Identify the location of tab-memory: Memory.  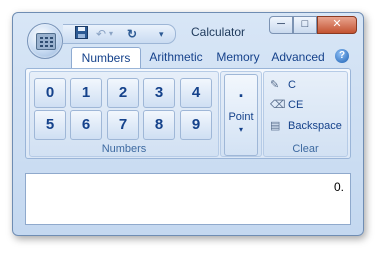
(238, 57).